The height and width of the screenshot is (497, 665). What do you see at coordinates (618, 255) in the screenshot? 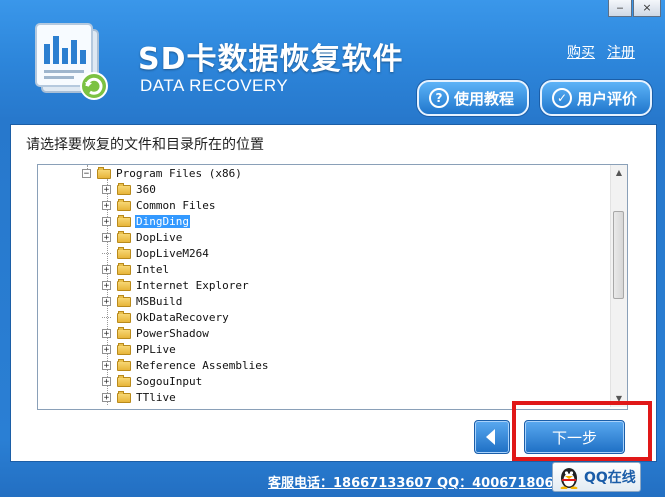
I see `scroll-thumb` at bounding box center [618, 255].